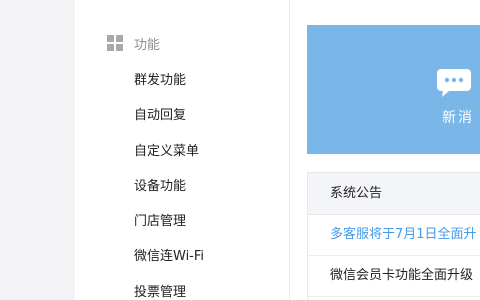 Image resolution: width=480 pixels, height=300 pixels. What do you see at coordinates (394, 276) in the screenshot?
I see `notice-item: 微信会员卡功能全面升级` at bounding box center [394, 276].